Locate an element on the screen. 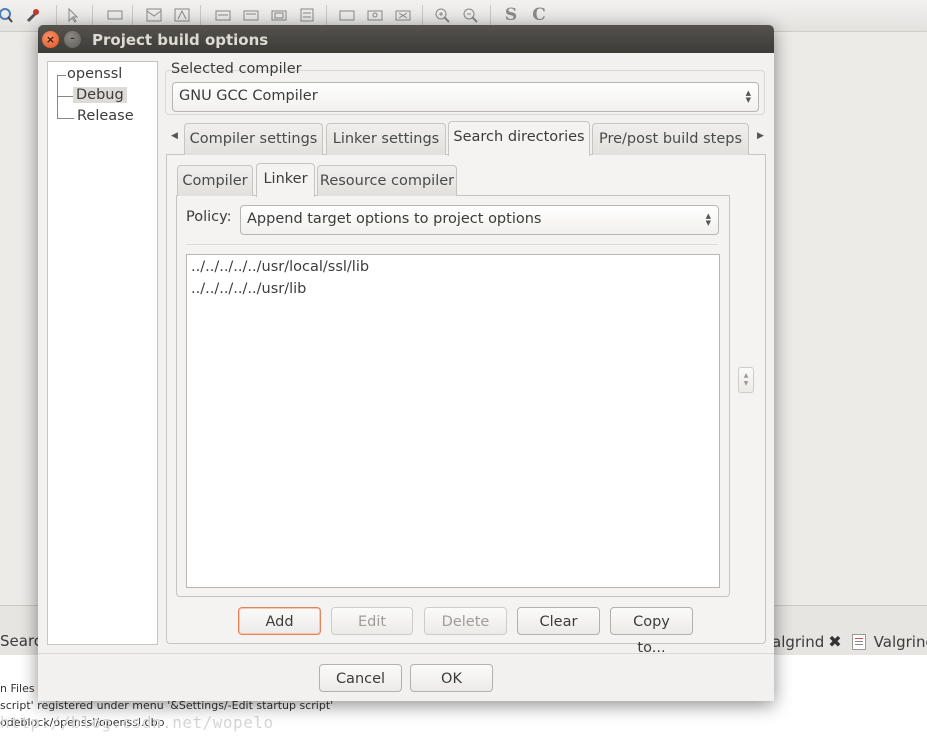 The height and width of the screenshot is (742, 927). tab-compiler-settings: Compiler settings is located at coordinates (253, 139).